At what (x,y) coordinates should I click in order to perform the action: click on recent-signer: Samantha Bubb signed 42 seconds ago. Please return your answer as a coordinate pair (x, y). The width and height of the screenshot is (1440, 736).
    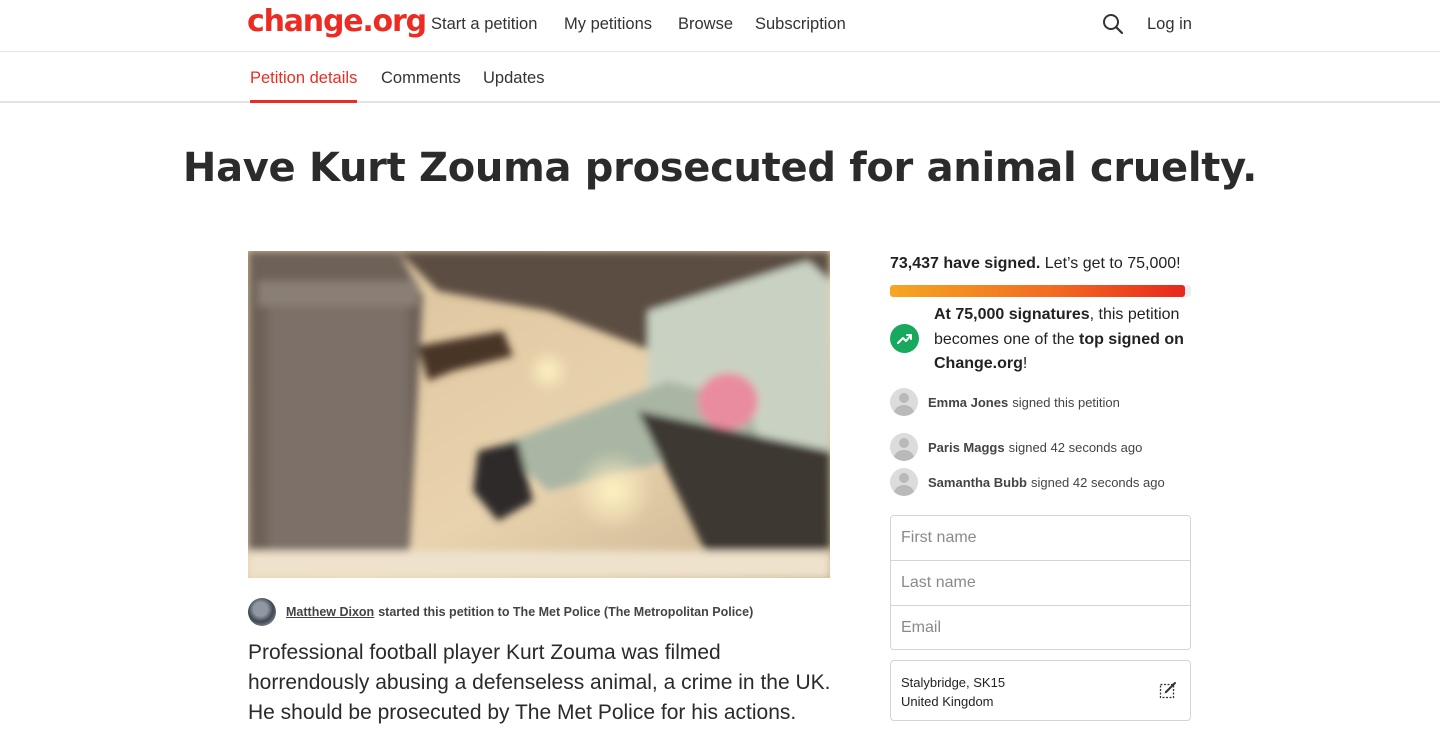
    Looking at the image, I should click on (1027, 482).